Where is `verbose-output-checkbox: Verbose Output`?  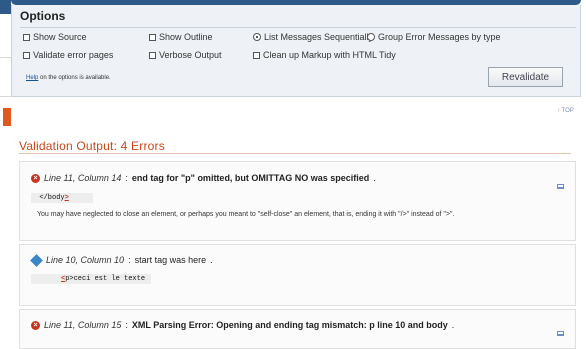 verbose-output-checkbox: Verbose Output is located at coordinates (185, 55).